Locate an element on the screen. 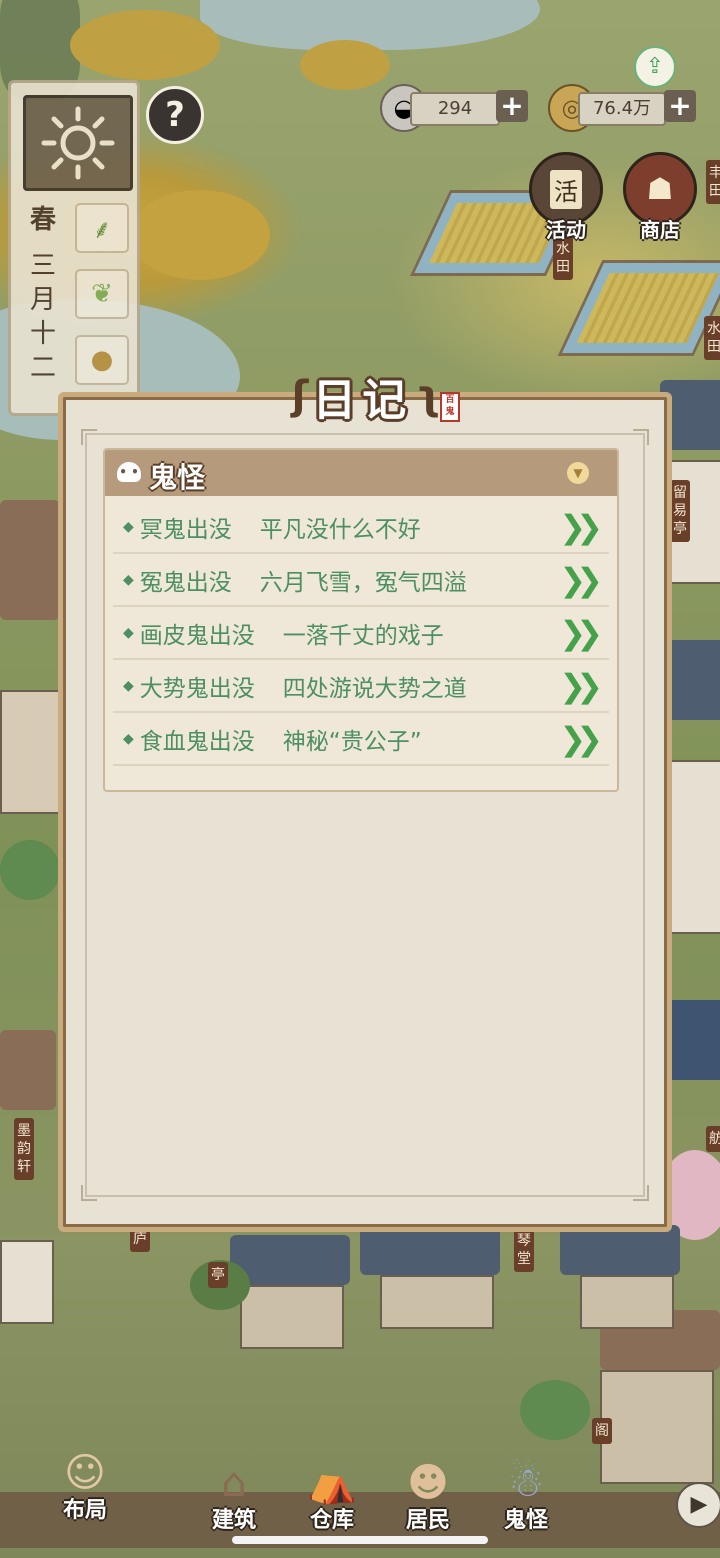 This screenshot has height=1558, width=720. date-char: 十 is located at coordinates (42, 334).